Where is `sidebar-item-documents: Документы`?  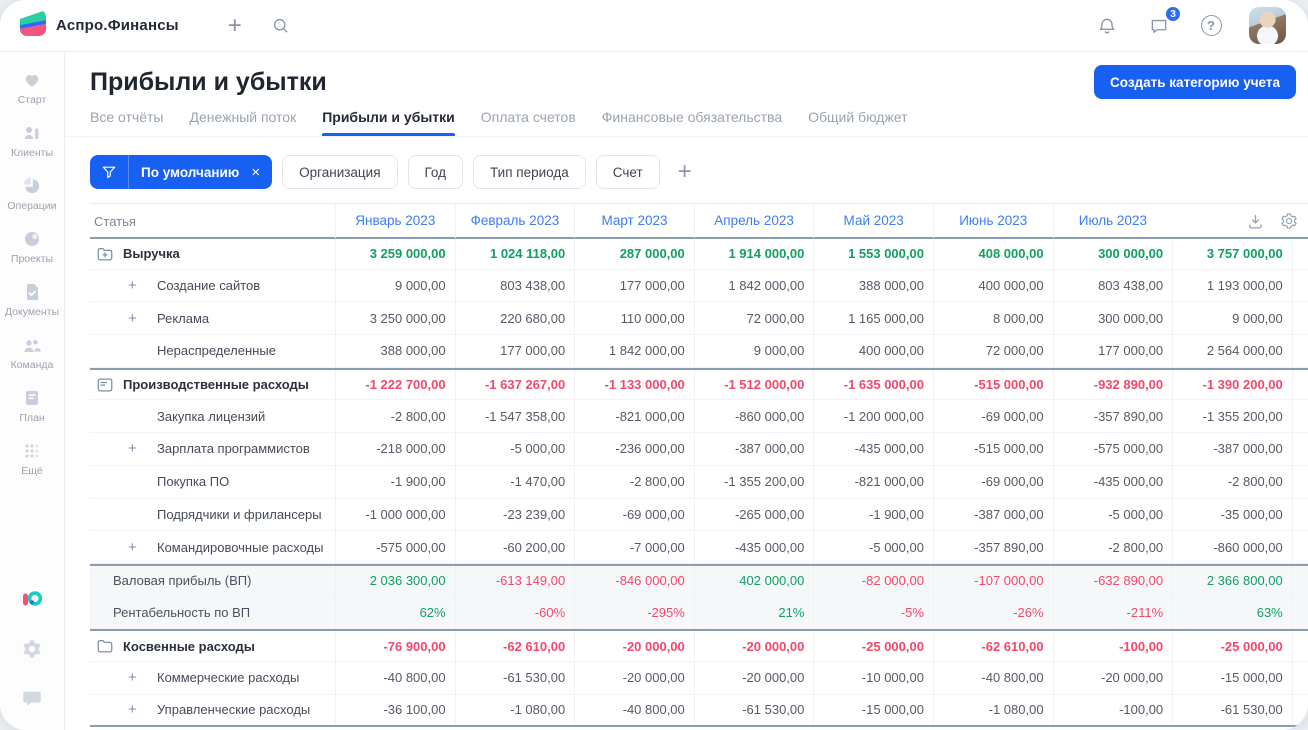
sidebar-item-documents: Документы is located at coordinates (32, 300).